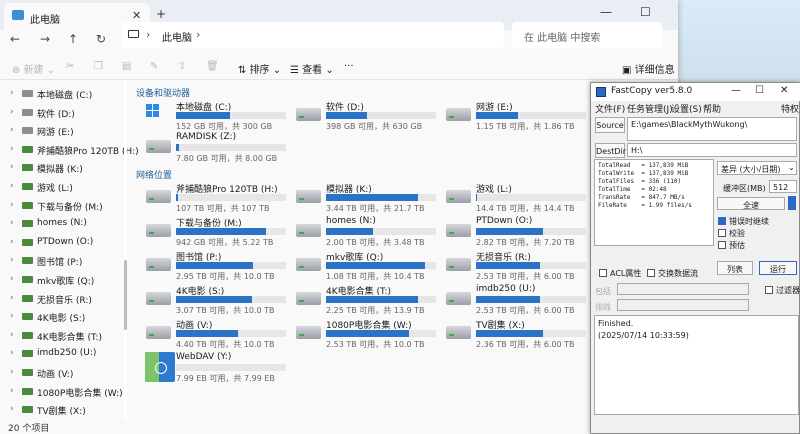 This screenshot has width=800, height=434. I want to click on sidebar-item: › 4K电影合集 (T:), so click(62, 337).